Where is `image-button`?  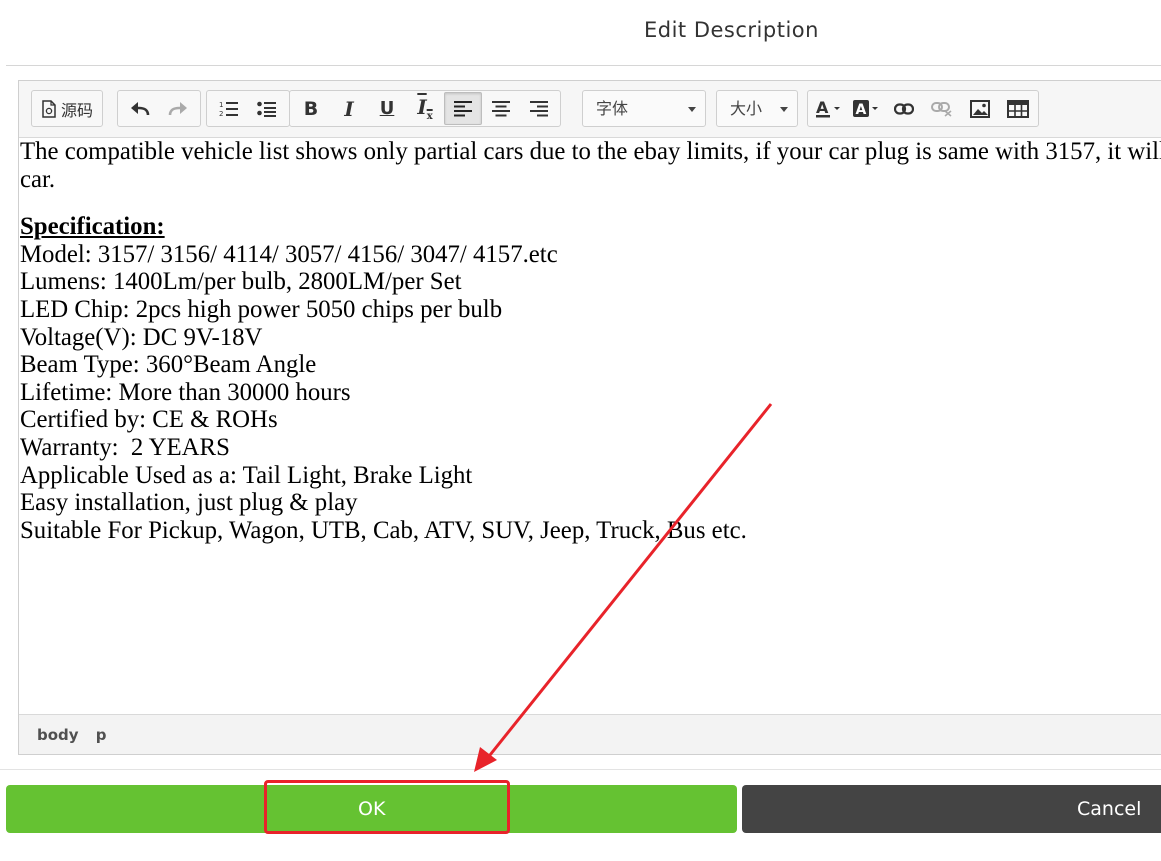
image-button is located at coordinates (980, 108).